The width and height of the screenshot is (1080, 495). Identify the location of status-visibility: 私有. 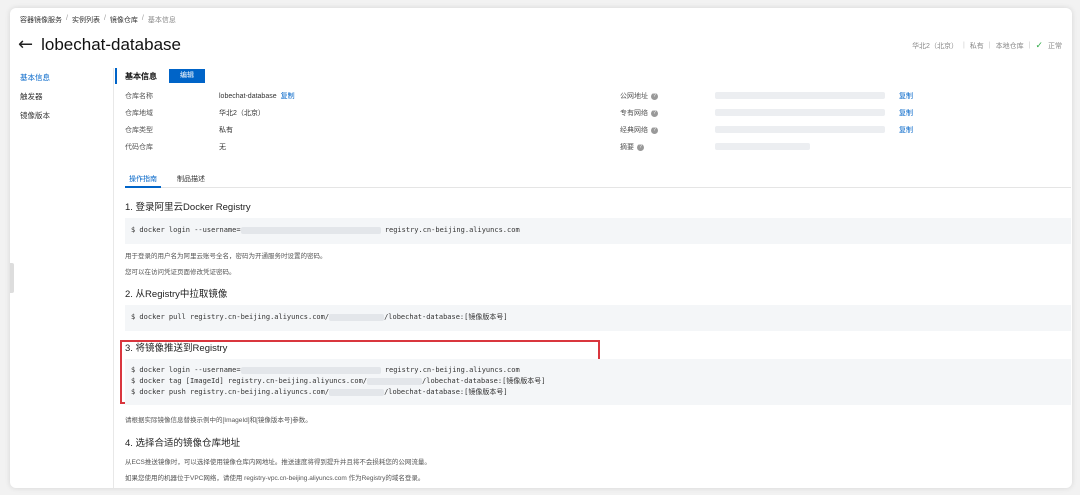
(976, 46).